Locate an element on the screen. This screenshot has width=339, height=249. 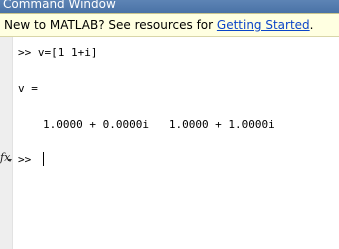
text-cursor is located at coordinates (43, 159).